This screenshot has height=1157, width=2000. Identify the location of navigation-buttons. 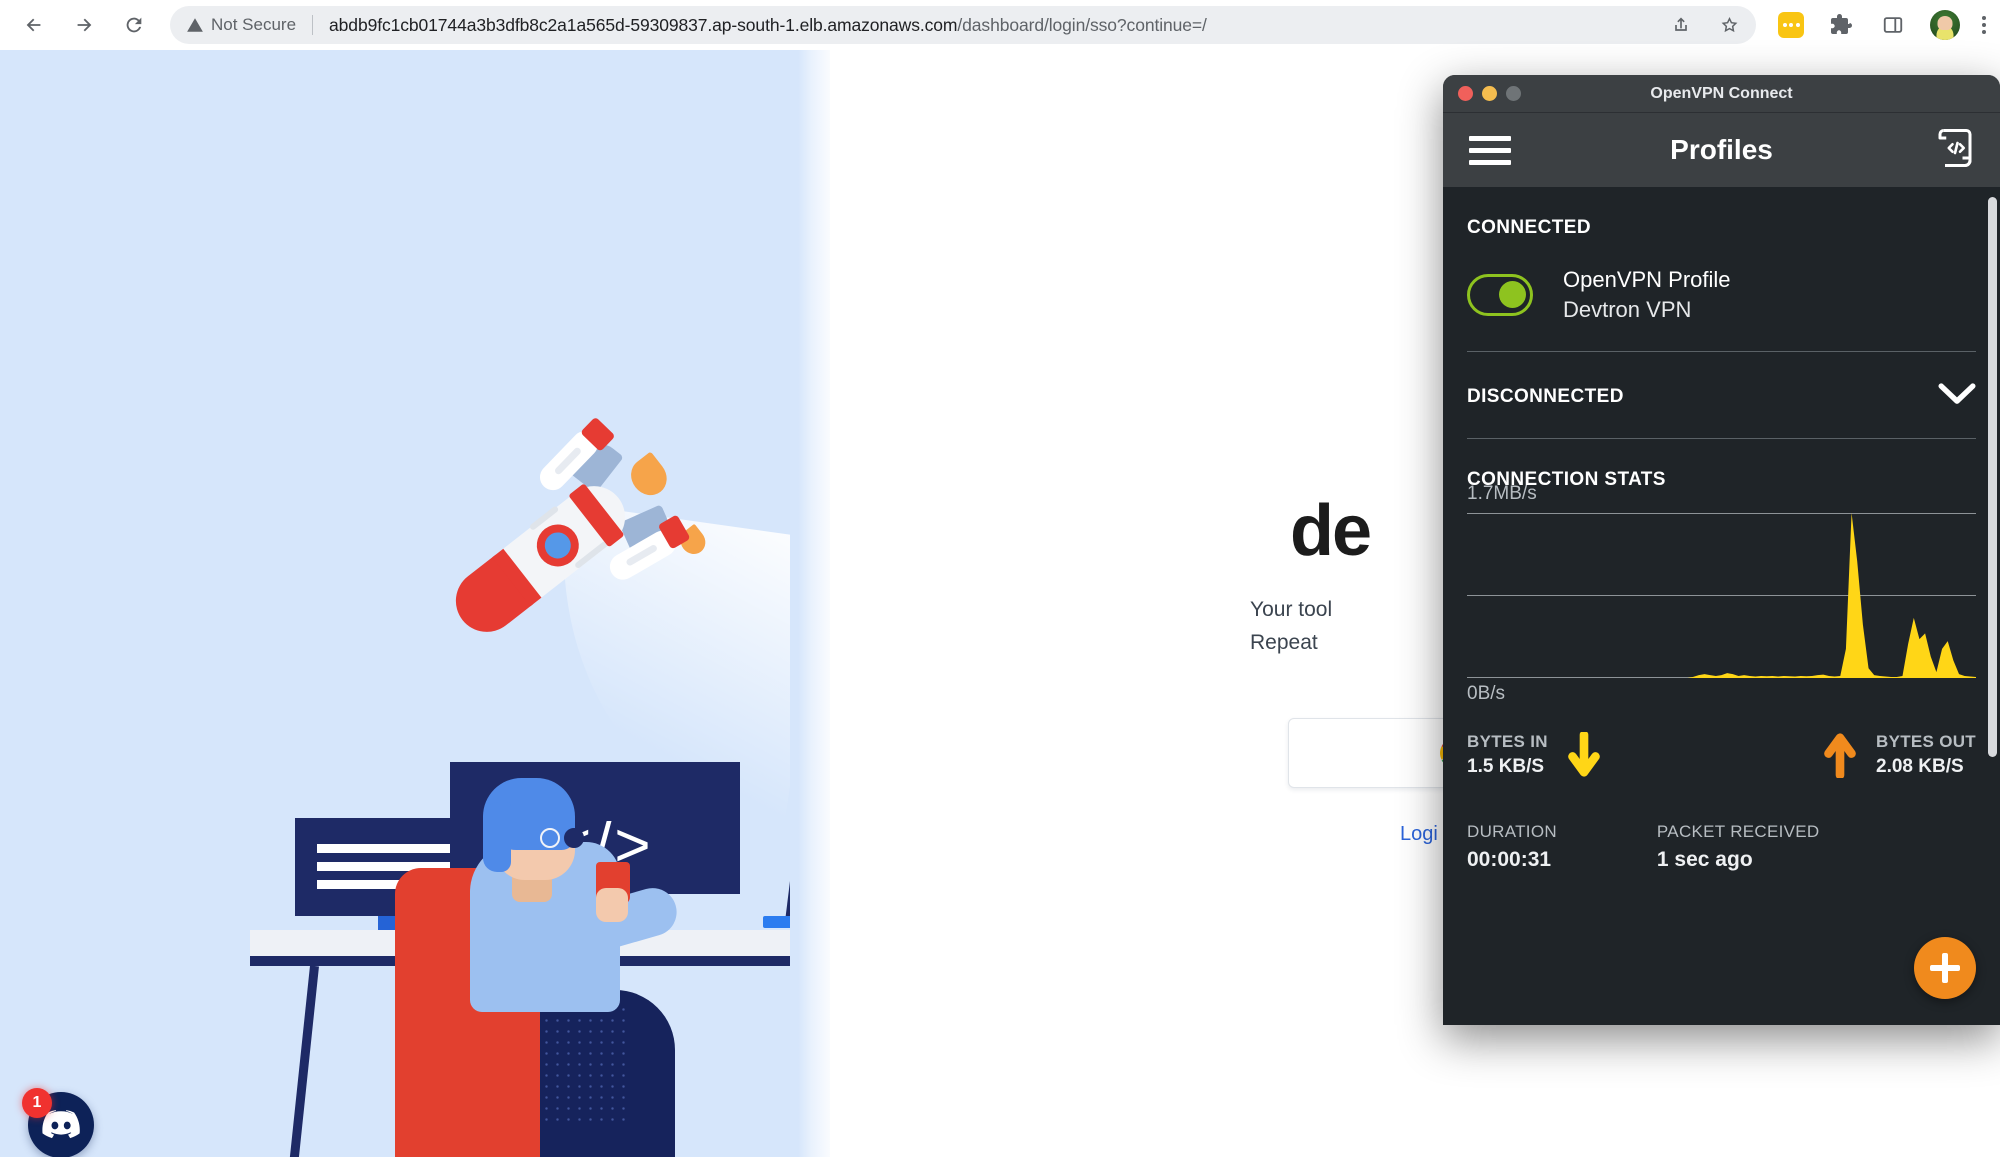
(78, 25).